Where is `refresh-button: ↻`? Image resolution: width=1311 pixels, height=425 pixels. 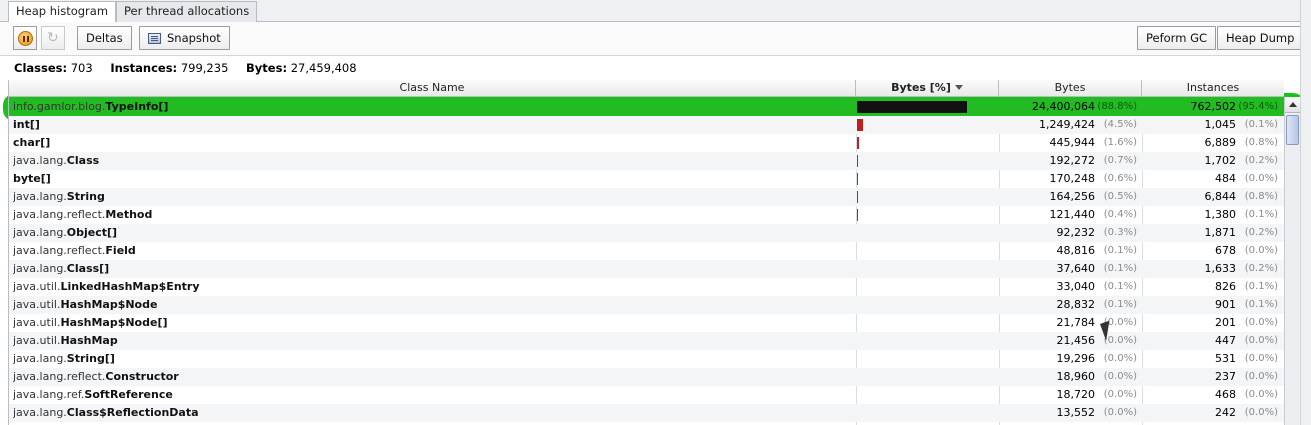 refresh-button: ↻ is located at coordinates (53, 38).